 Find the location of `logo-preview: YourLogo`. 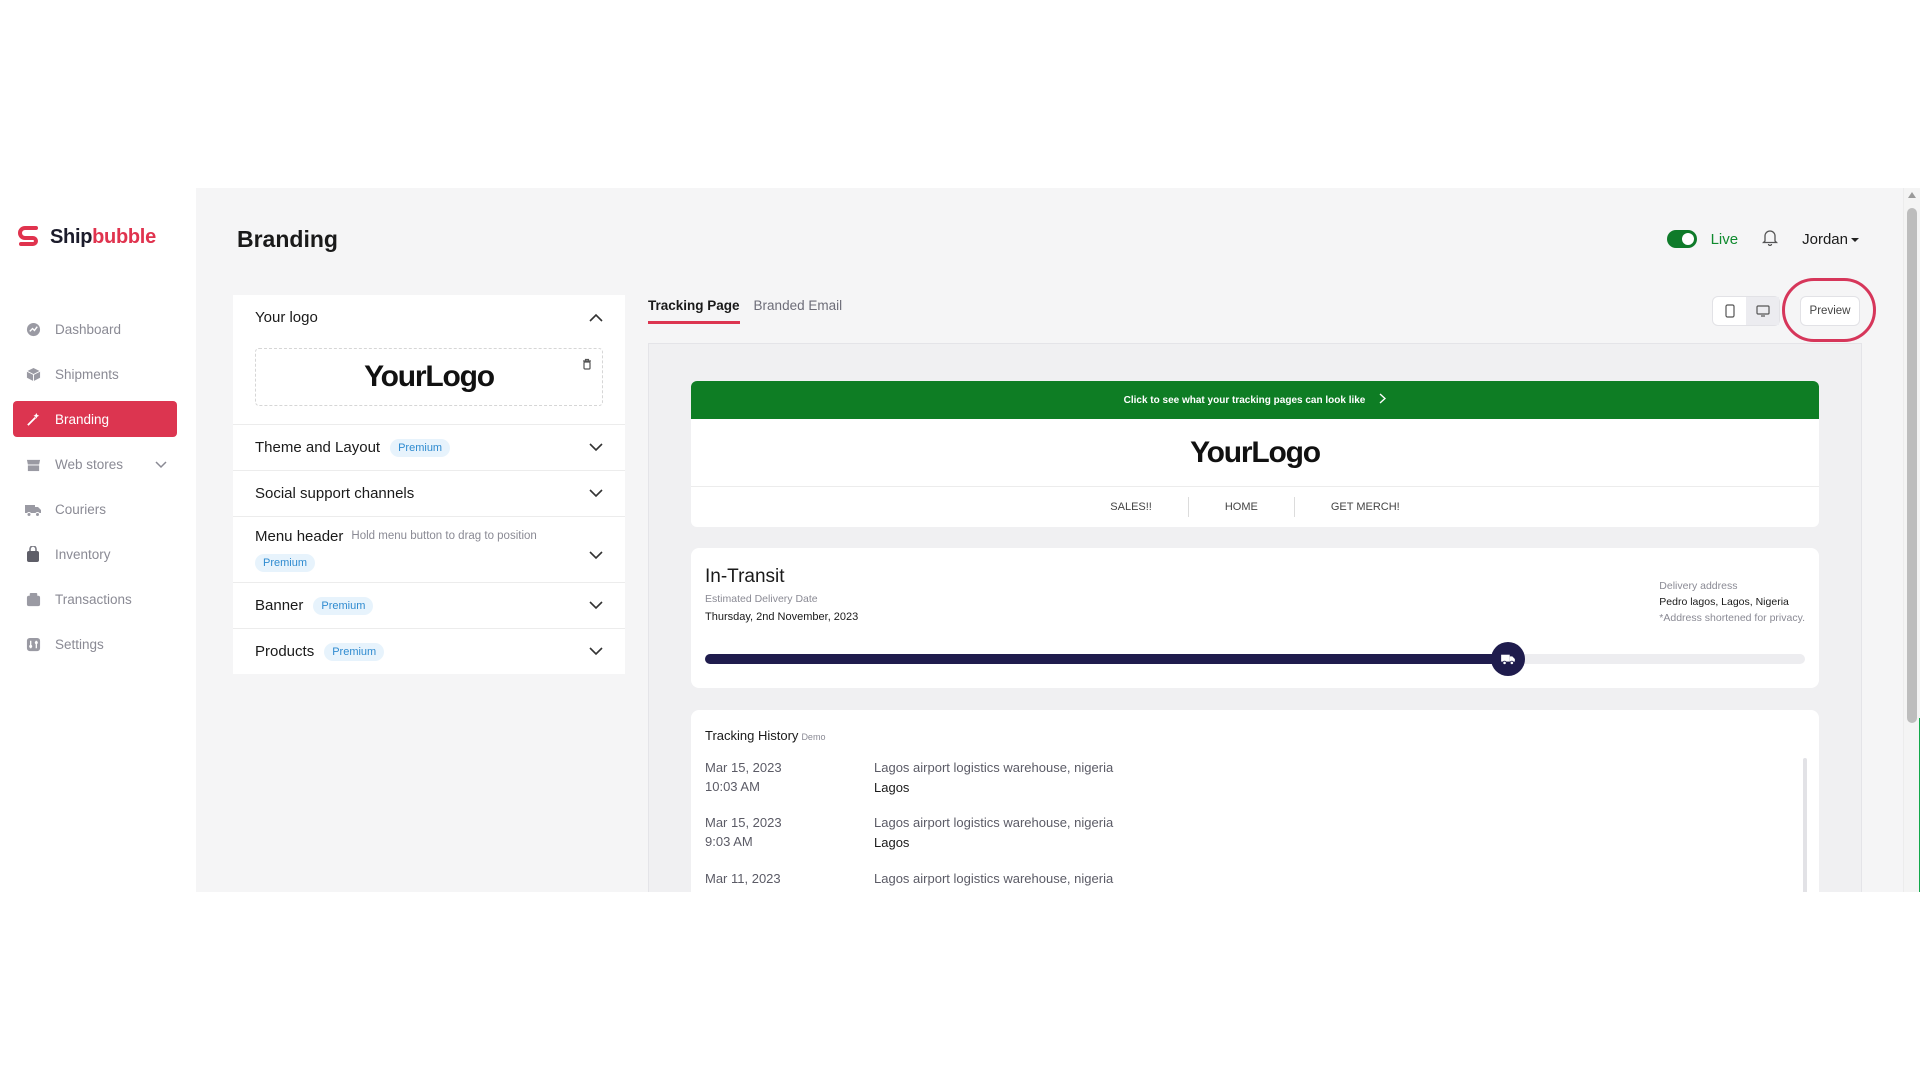

logo-preview: YourLogo is located at coordinates (429, 376).